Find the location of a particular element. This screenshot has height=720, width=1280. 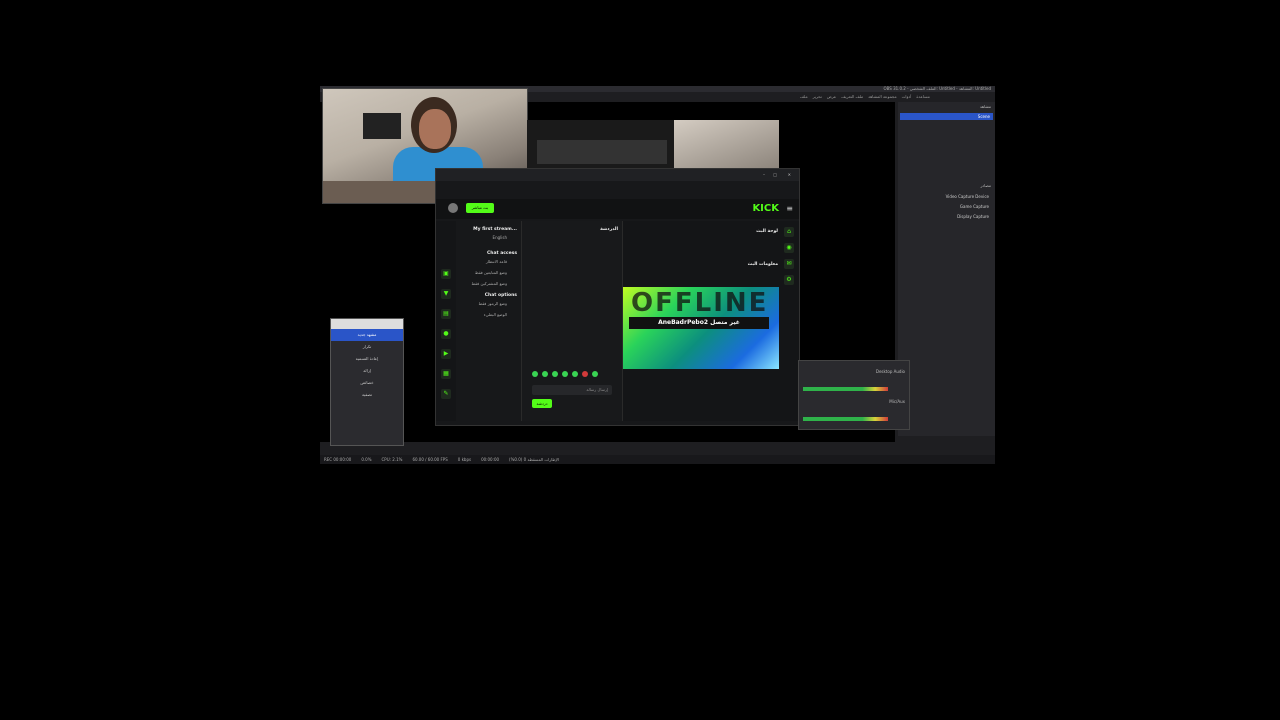

tool-icon: ▼ is located at coordinates (446, 294).